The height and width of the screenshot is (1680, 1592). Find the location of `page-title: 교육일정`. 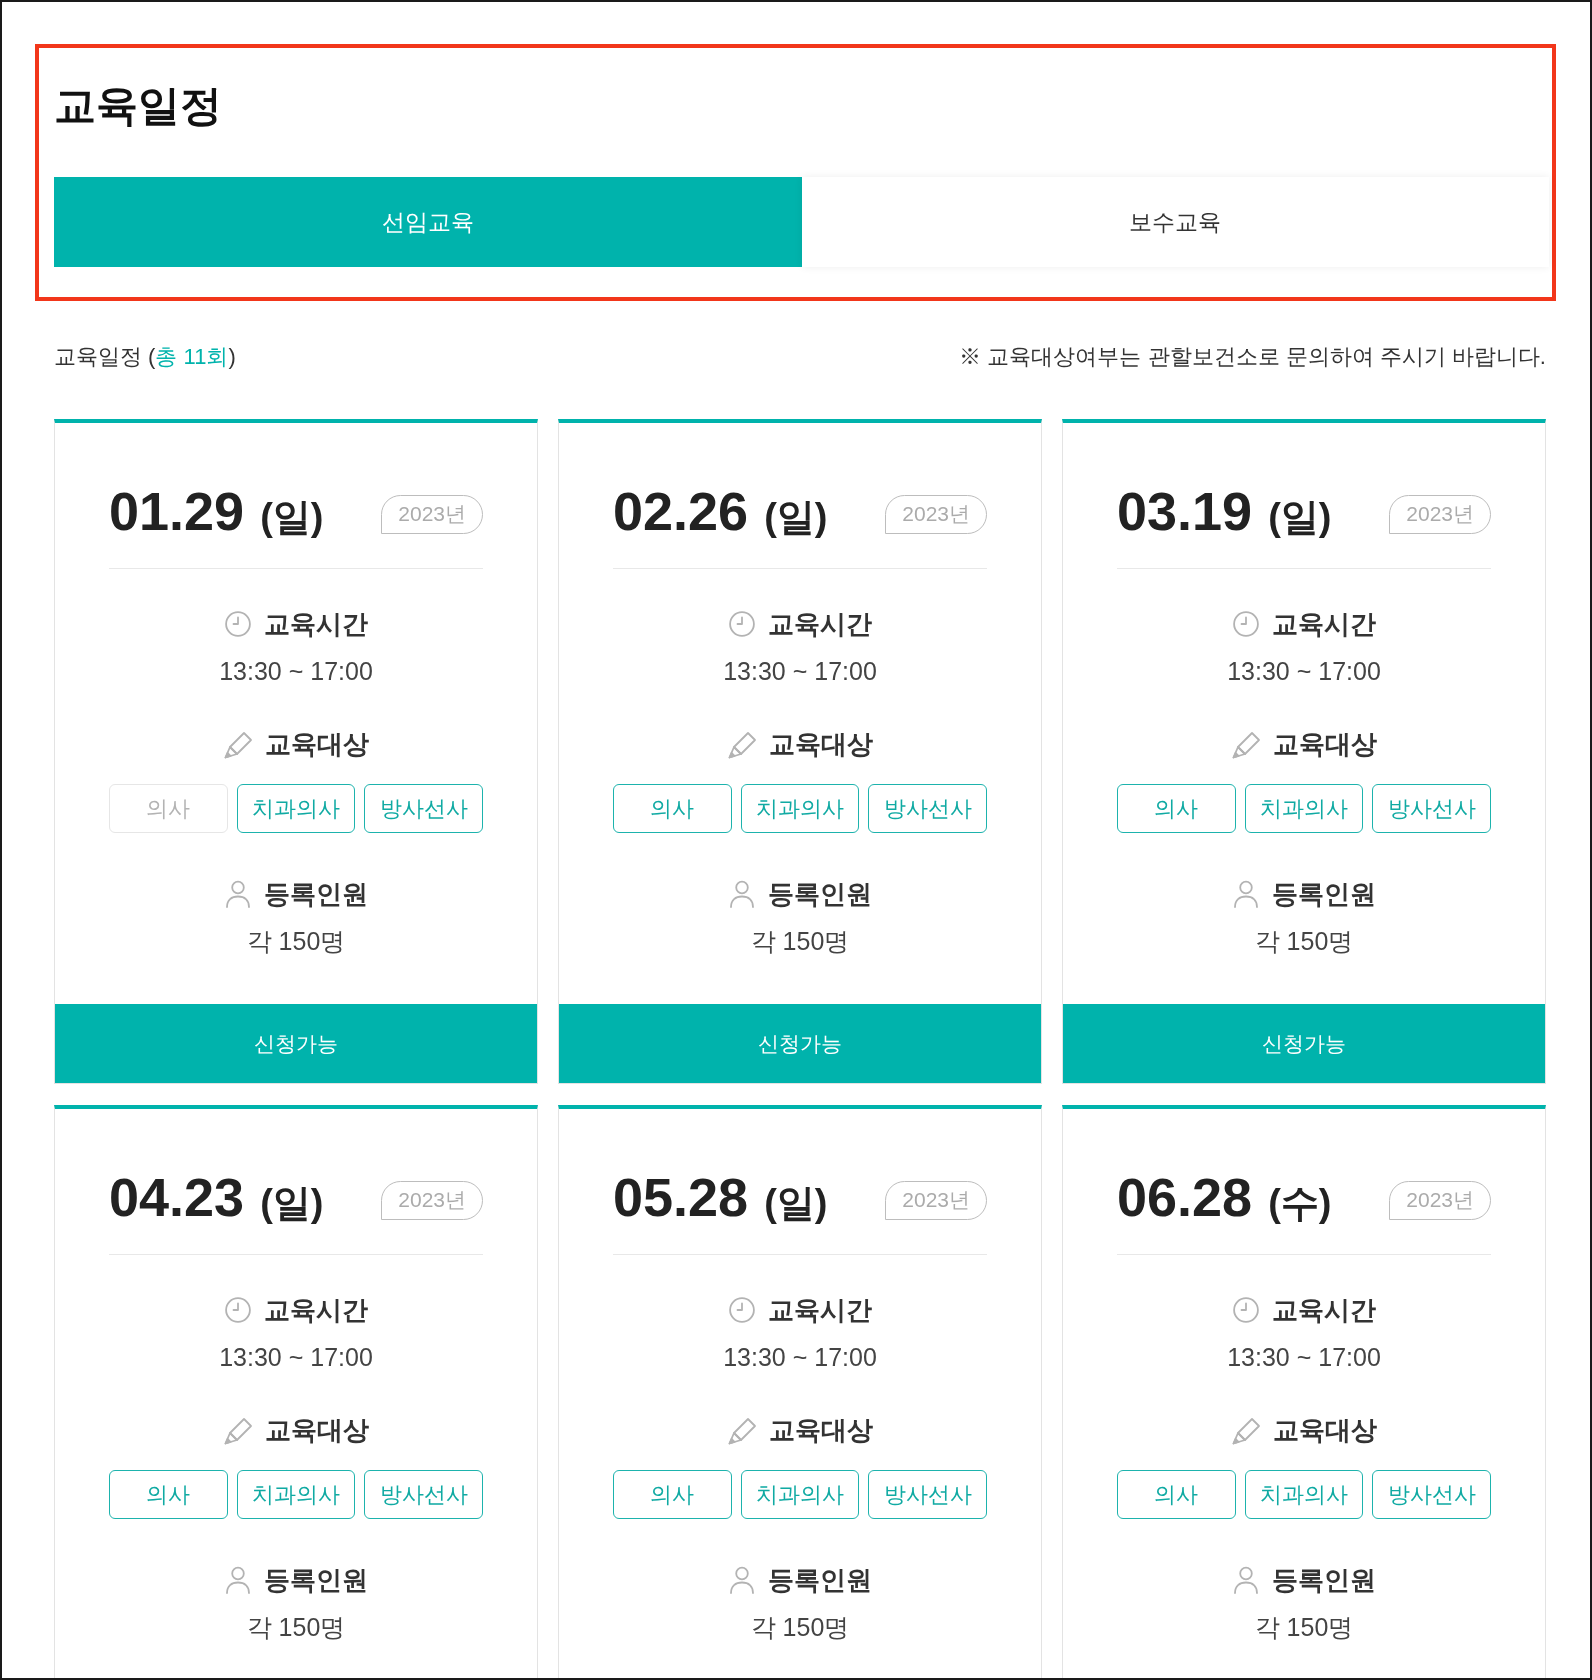

page-title: 교육일정 is located at coordinates (138, 106).